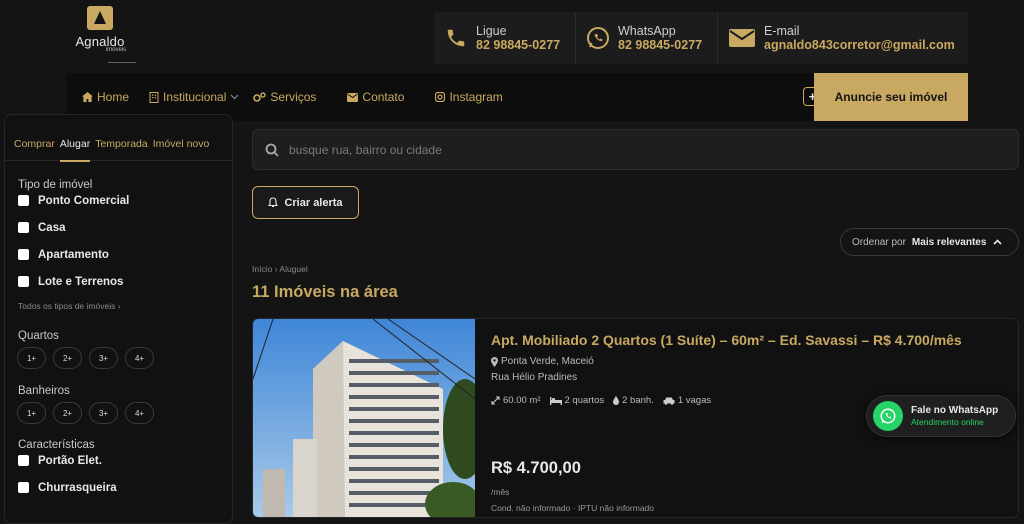 This screenshot has height=524, width=1024. Describe the element at coordinates (573, 508) in the screenshot. I see `listing-extra-costs: Cond. não informado · IPTU não informado` at that location.